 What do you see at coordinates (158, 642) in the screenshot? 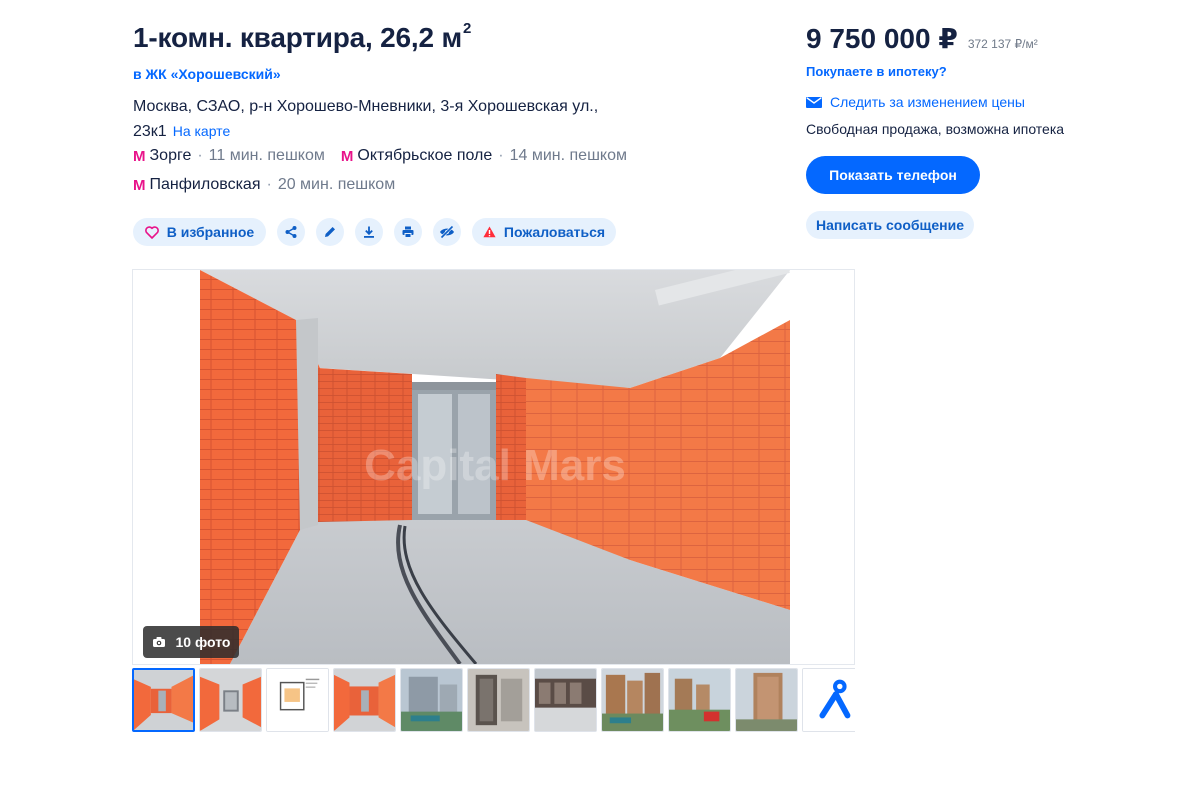
I see `camera-icon` at bounding box center [158, 642].